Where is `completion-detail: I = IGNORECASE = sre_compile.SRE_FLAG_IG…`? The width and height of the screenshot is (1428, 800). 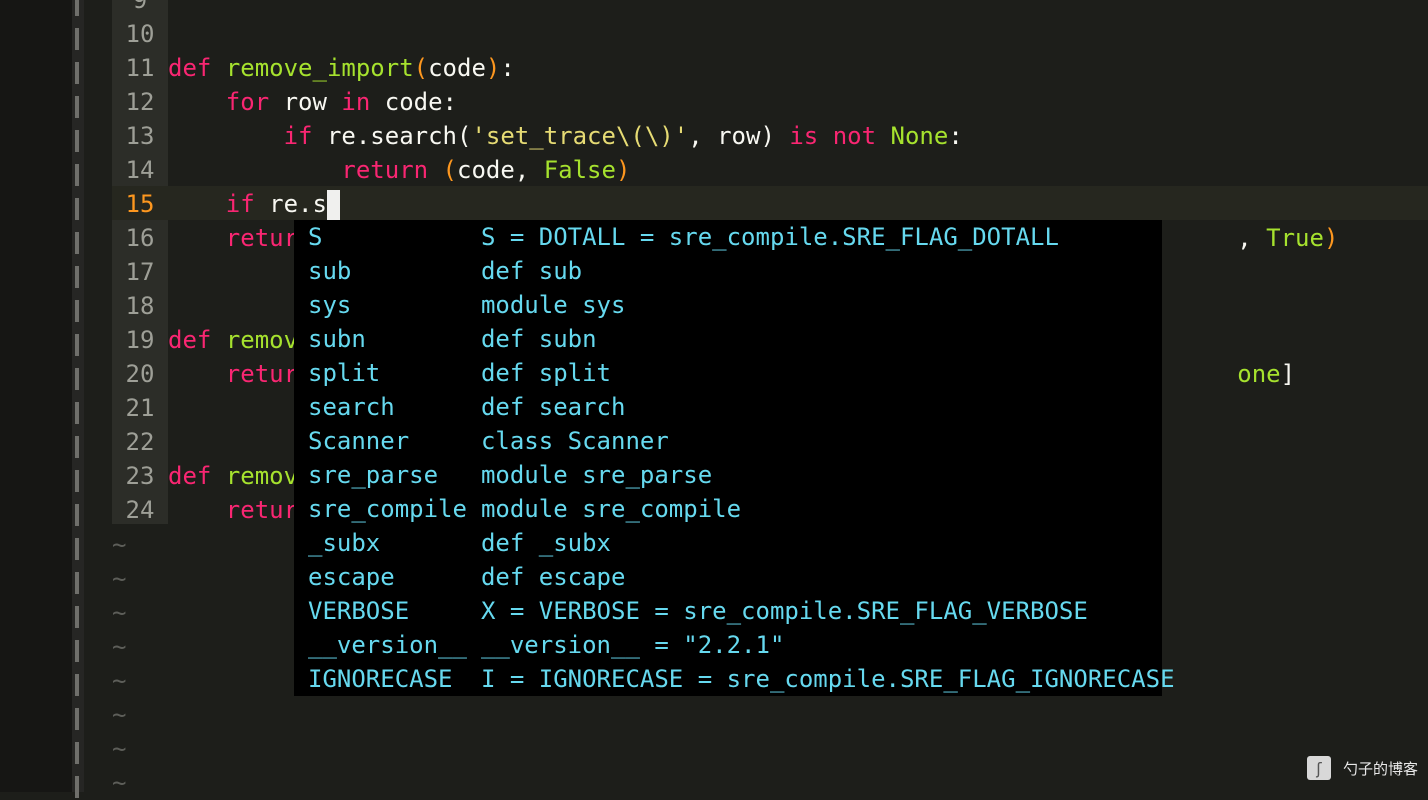
completion-detail: I = IGNORECASE = sre_compile.SRE_FLAG_IG… is located at coordinates (827, 679).